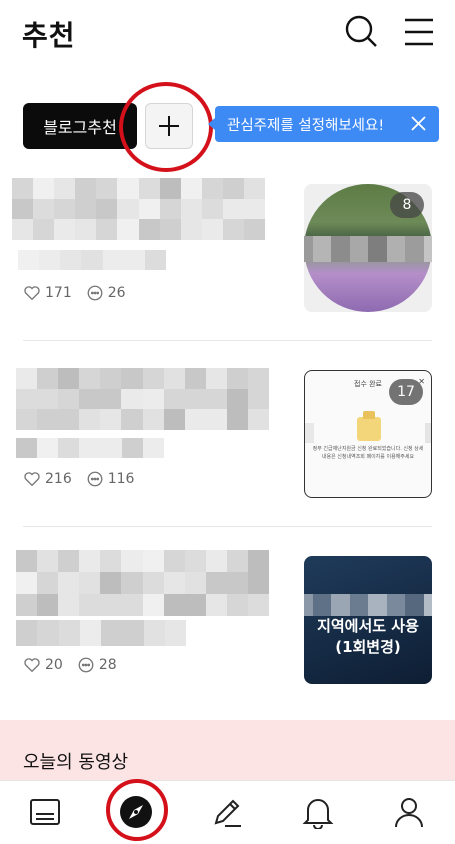 This screenshot has height=844, width=455. Describe the element at coordinates (361, 31) in the screenshot. I see `search-icon` at that location.